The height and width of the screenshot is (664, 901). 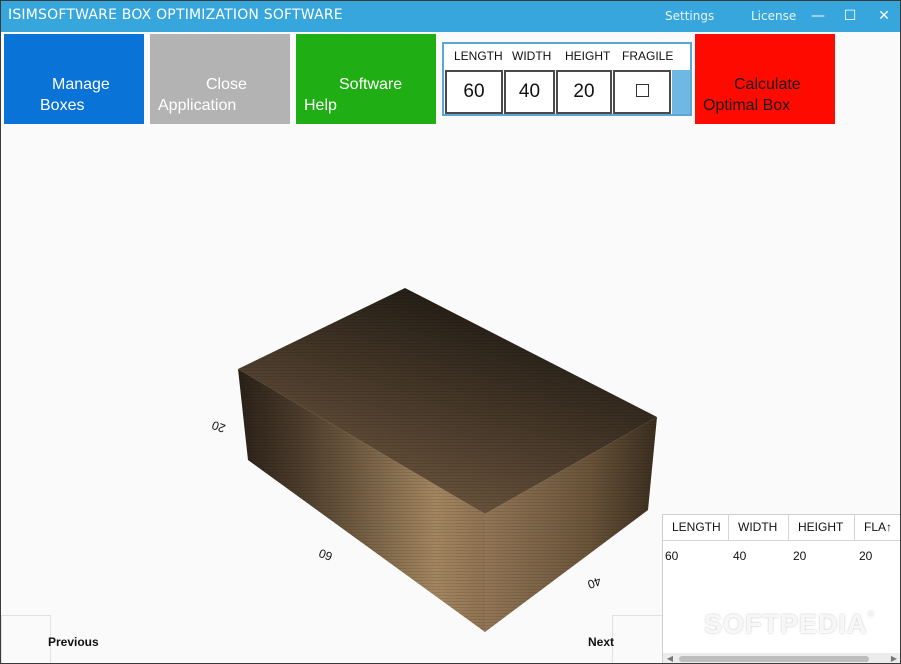 I want to click on close-application-label-line2: Application, so click(x=197, y=105).